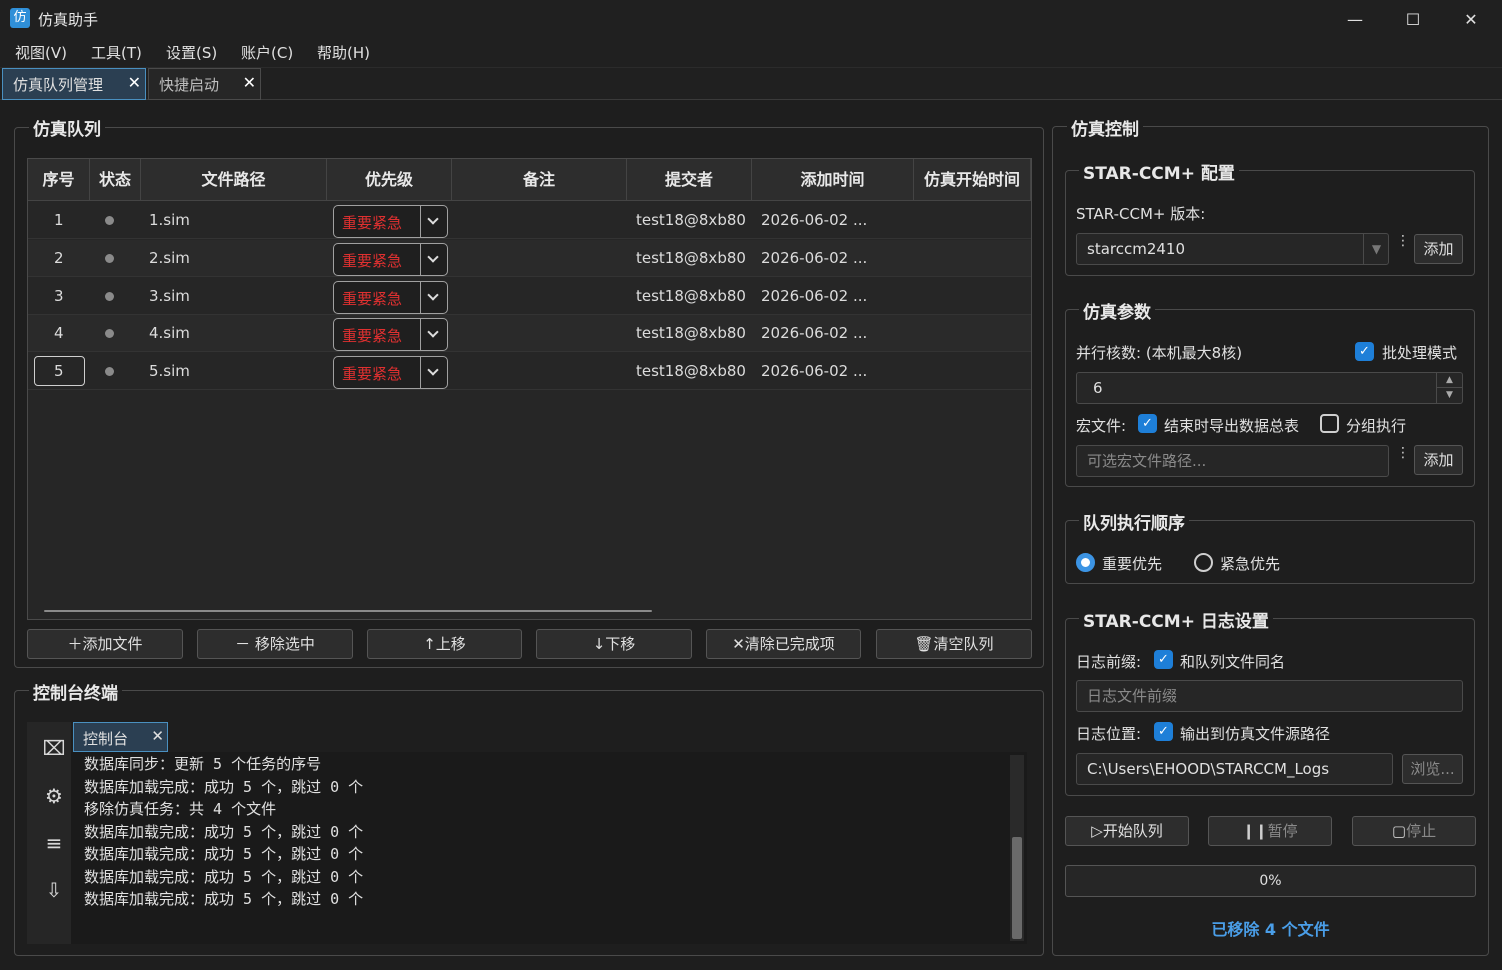  Describe the element at coordinates (1134, 521) in the screenshot. I see `order-title: 队列执行顺序` at that location.